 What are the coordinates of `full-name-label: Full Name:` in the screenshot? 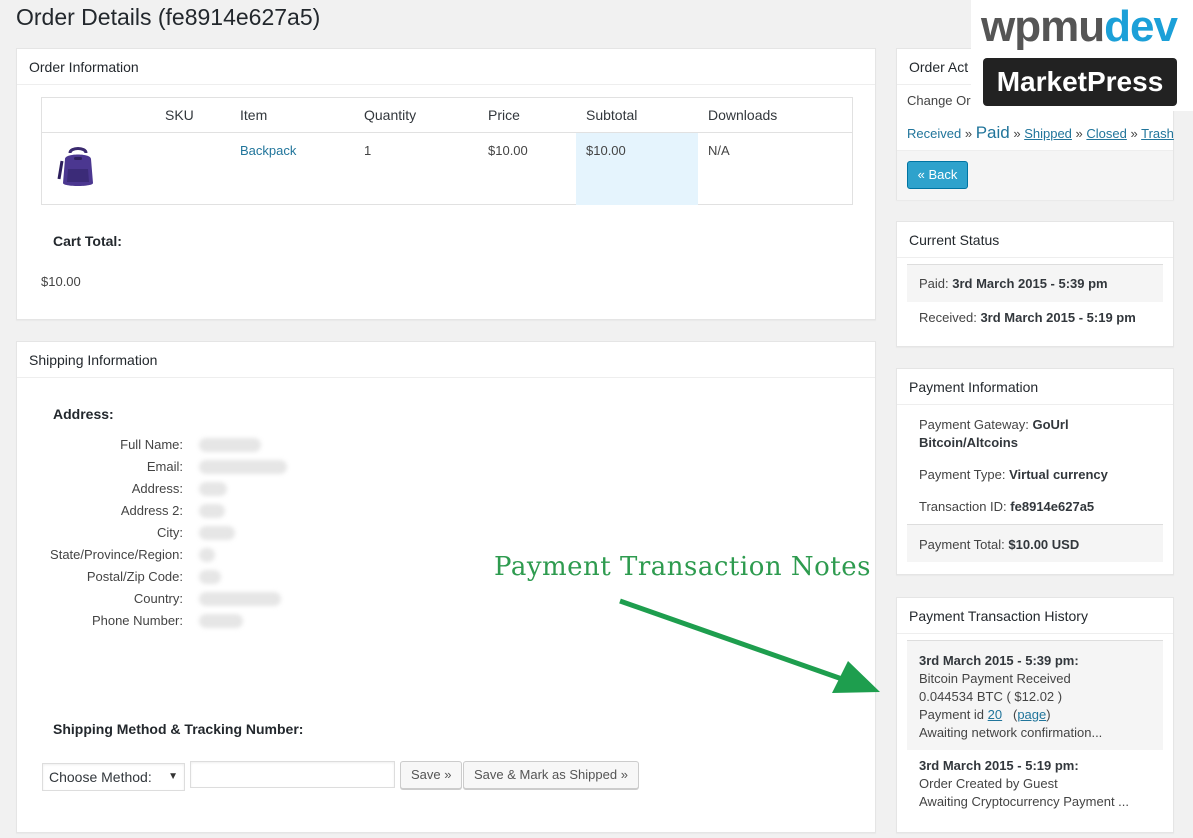 It's located at (151, 444).